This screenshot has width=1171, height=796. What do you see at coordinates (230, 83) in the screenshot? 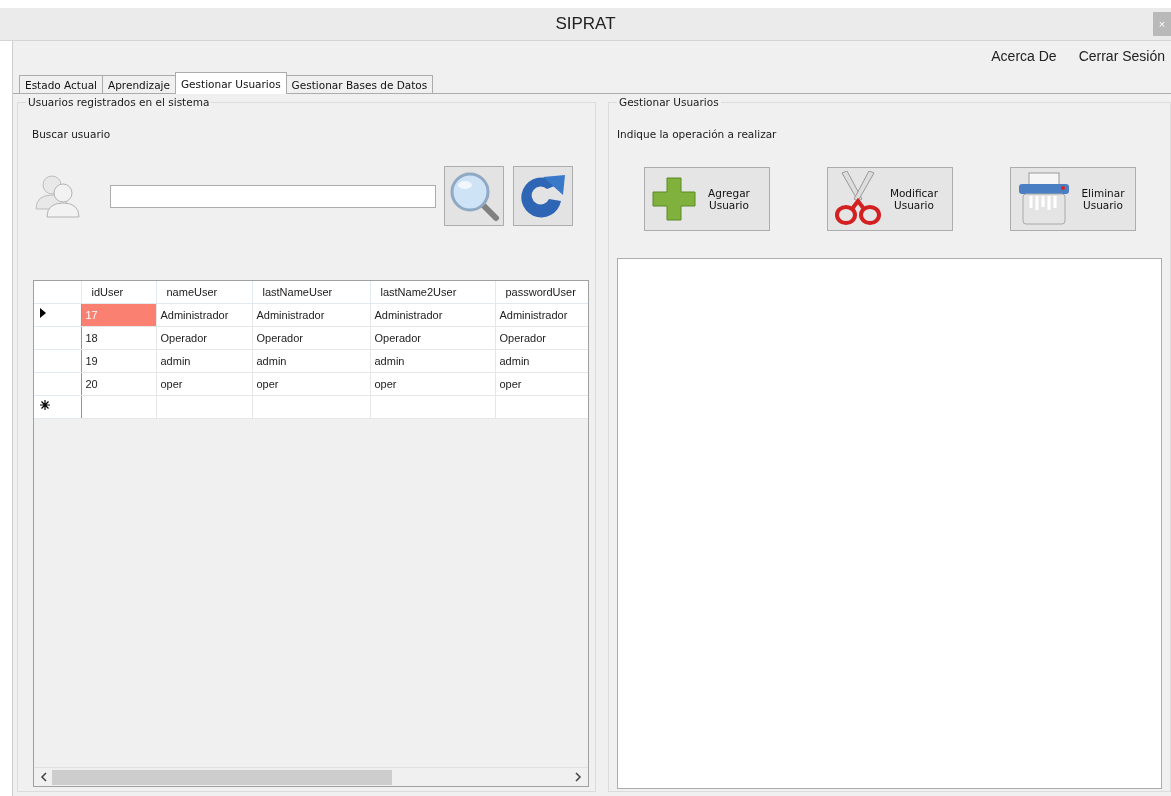
I see `tab: Gestionar Usuarios` at bounding box center [230, 83].